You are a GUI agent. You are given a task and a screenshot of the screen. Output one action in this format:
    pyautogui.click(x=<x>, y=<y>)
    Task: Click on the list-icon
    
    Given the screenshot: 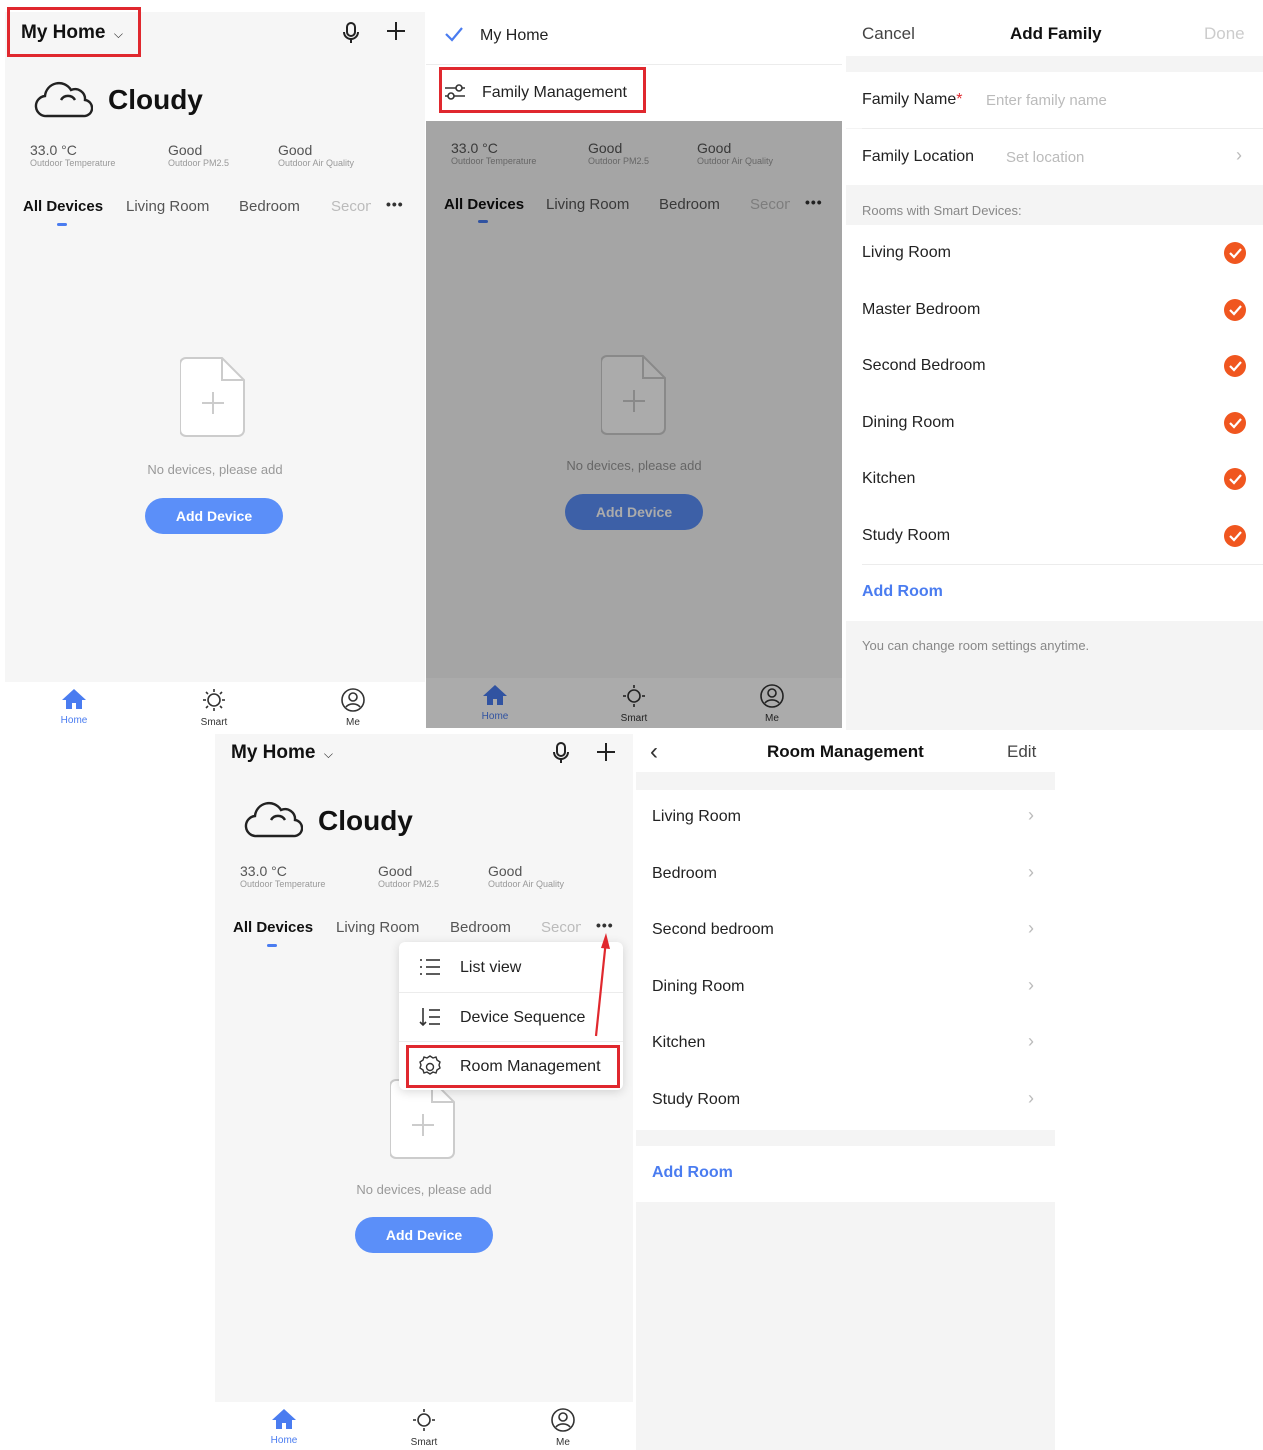 What is the action you would take?
    pyautogui.click(x=430, y=969)
    